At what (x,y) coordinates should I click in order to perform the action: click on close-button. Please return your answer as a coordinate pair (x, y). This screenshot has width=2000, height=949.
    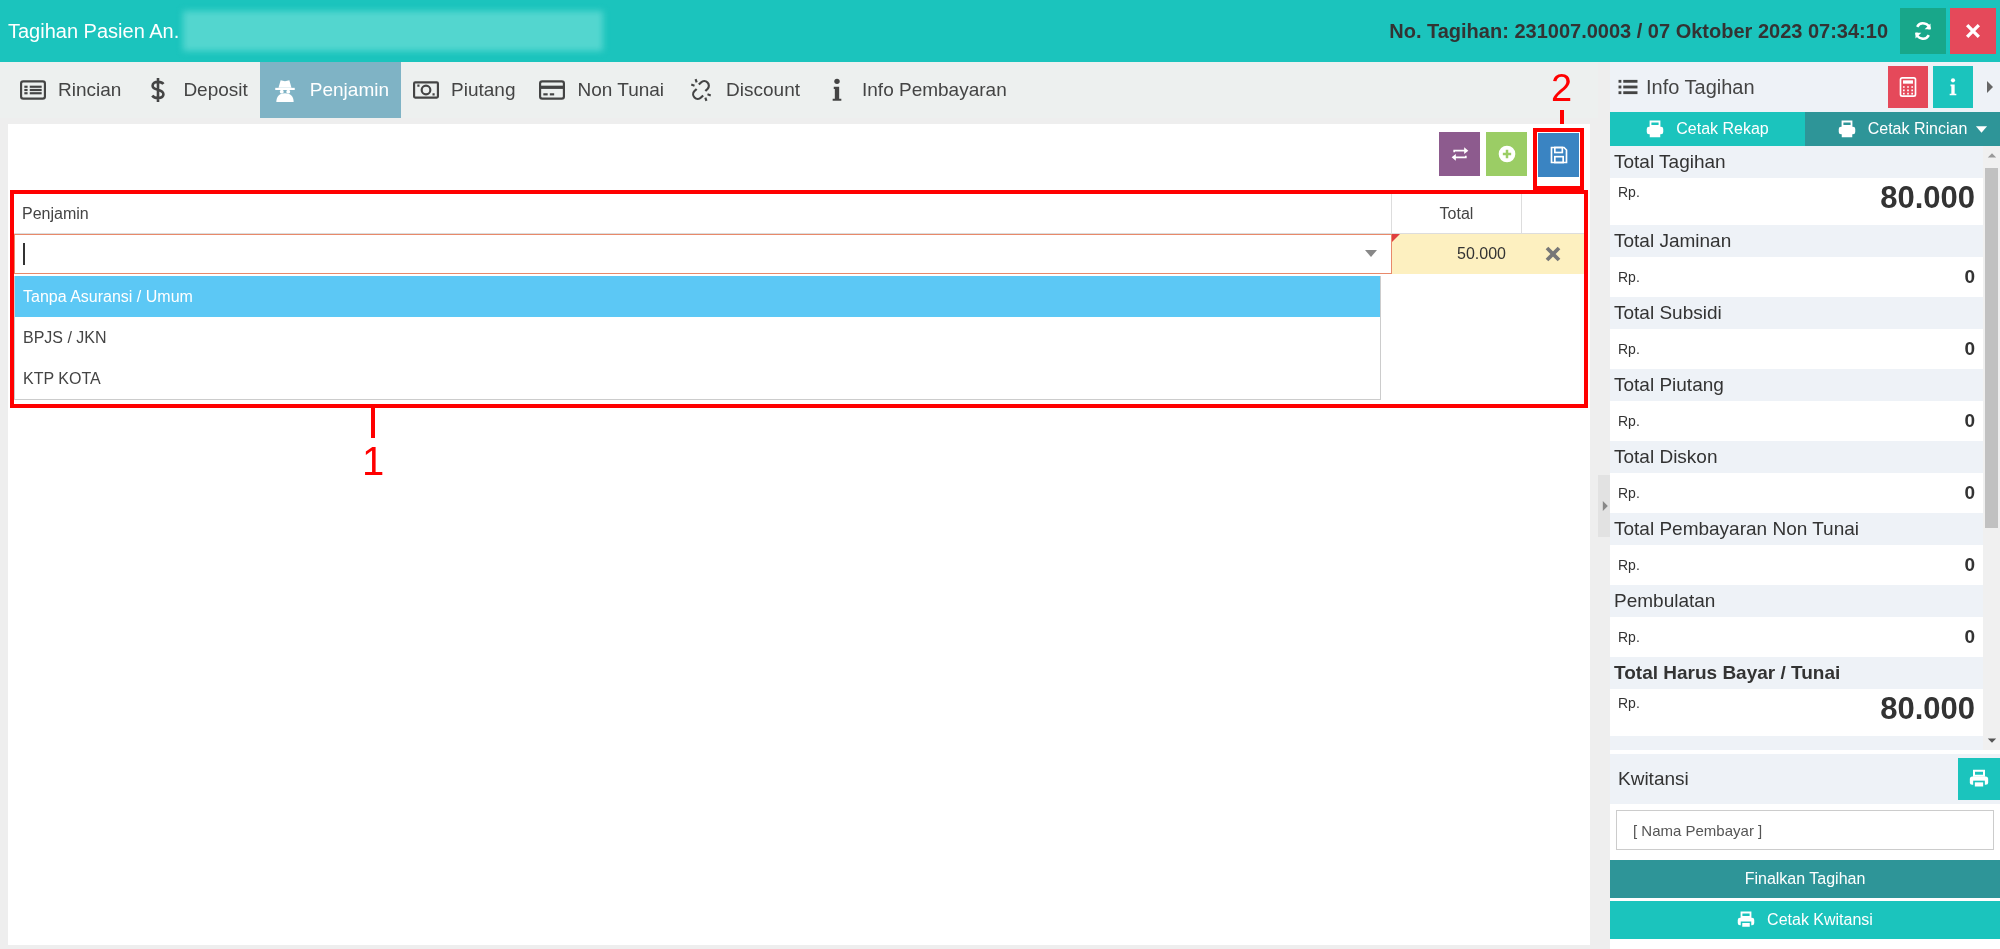
    Looking at the image, I should click on (1973, 31).